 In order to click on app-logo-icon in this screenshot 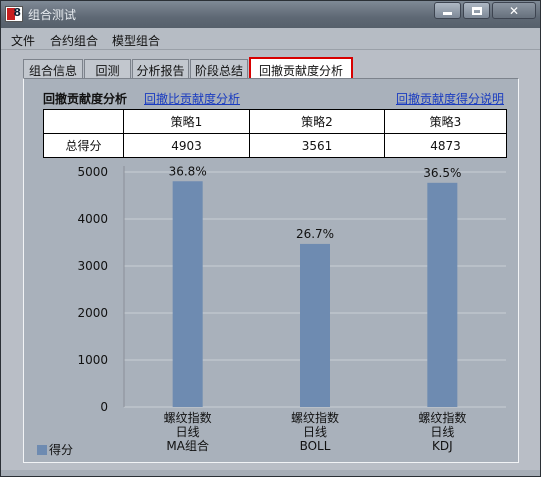, I will do `click(14, 14)`.